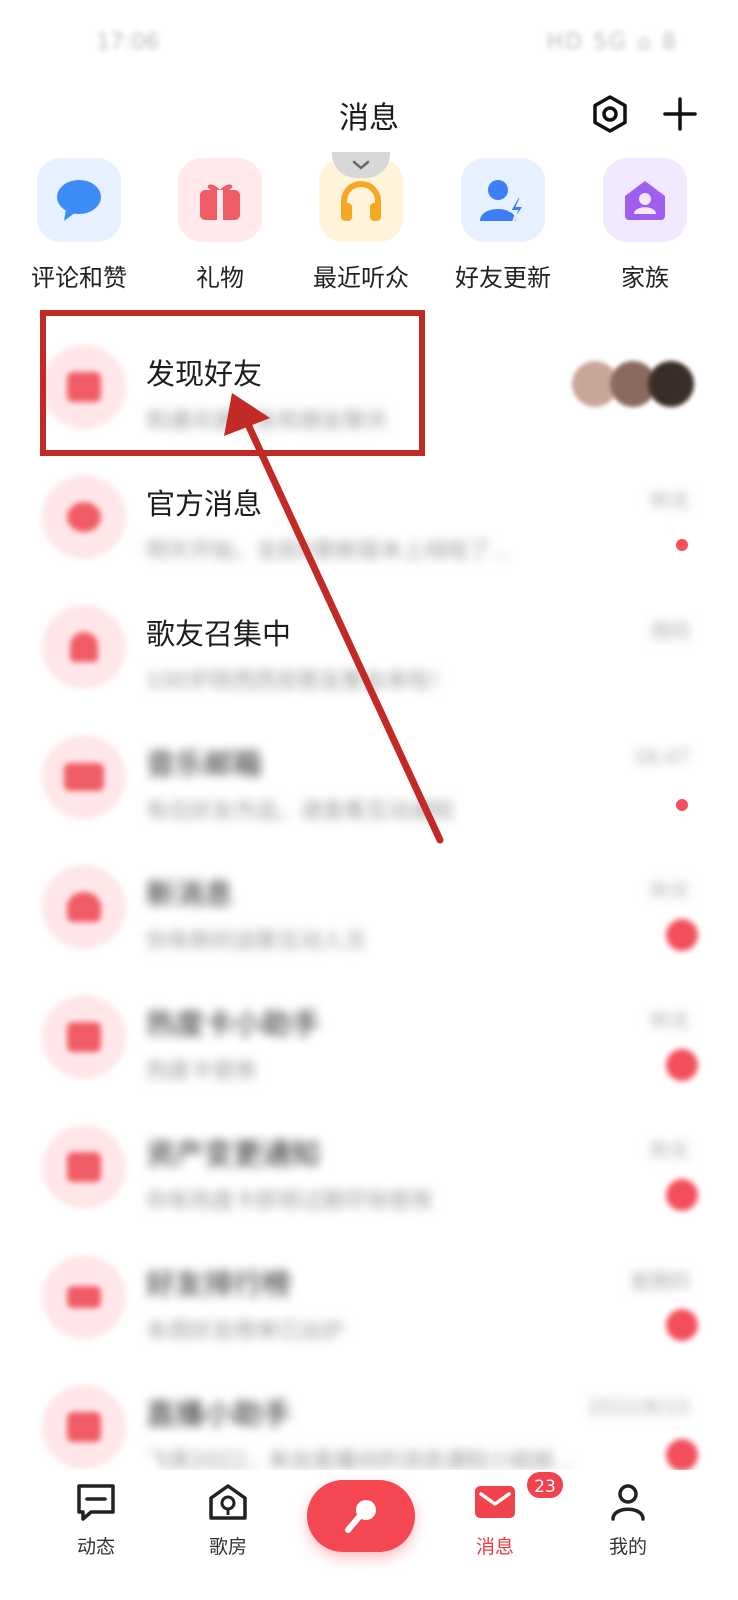 Image resolution: width=738 pixels, height=1600 pixels. I want to click on nav-sing-button, so click(361, 1516).